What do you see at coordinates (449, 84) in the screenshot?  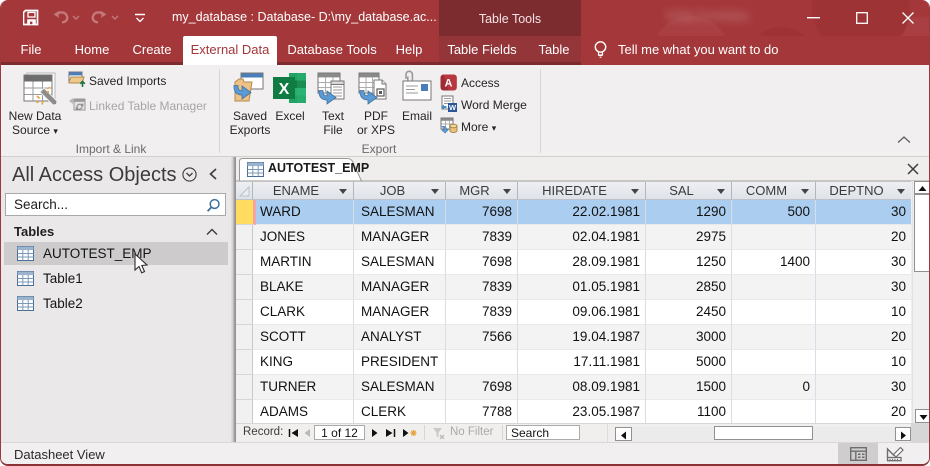 I see `svg-text: A` at bounding box center [449, 84].